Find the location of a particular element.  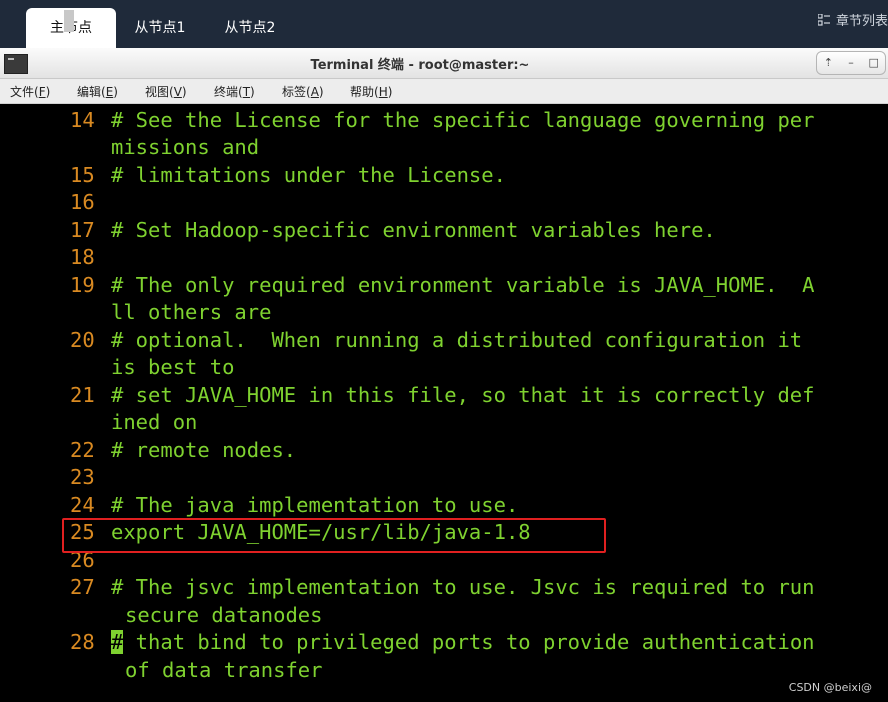

menu-help: 帮助(H) is located at coordinates (371, 91).